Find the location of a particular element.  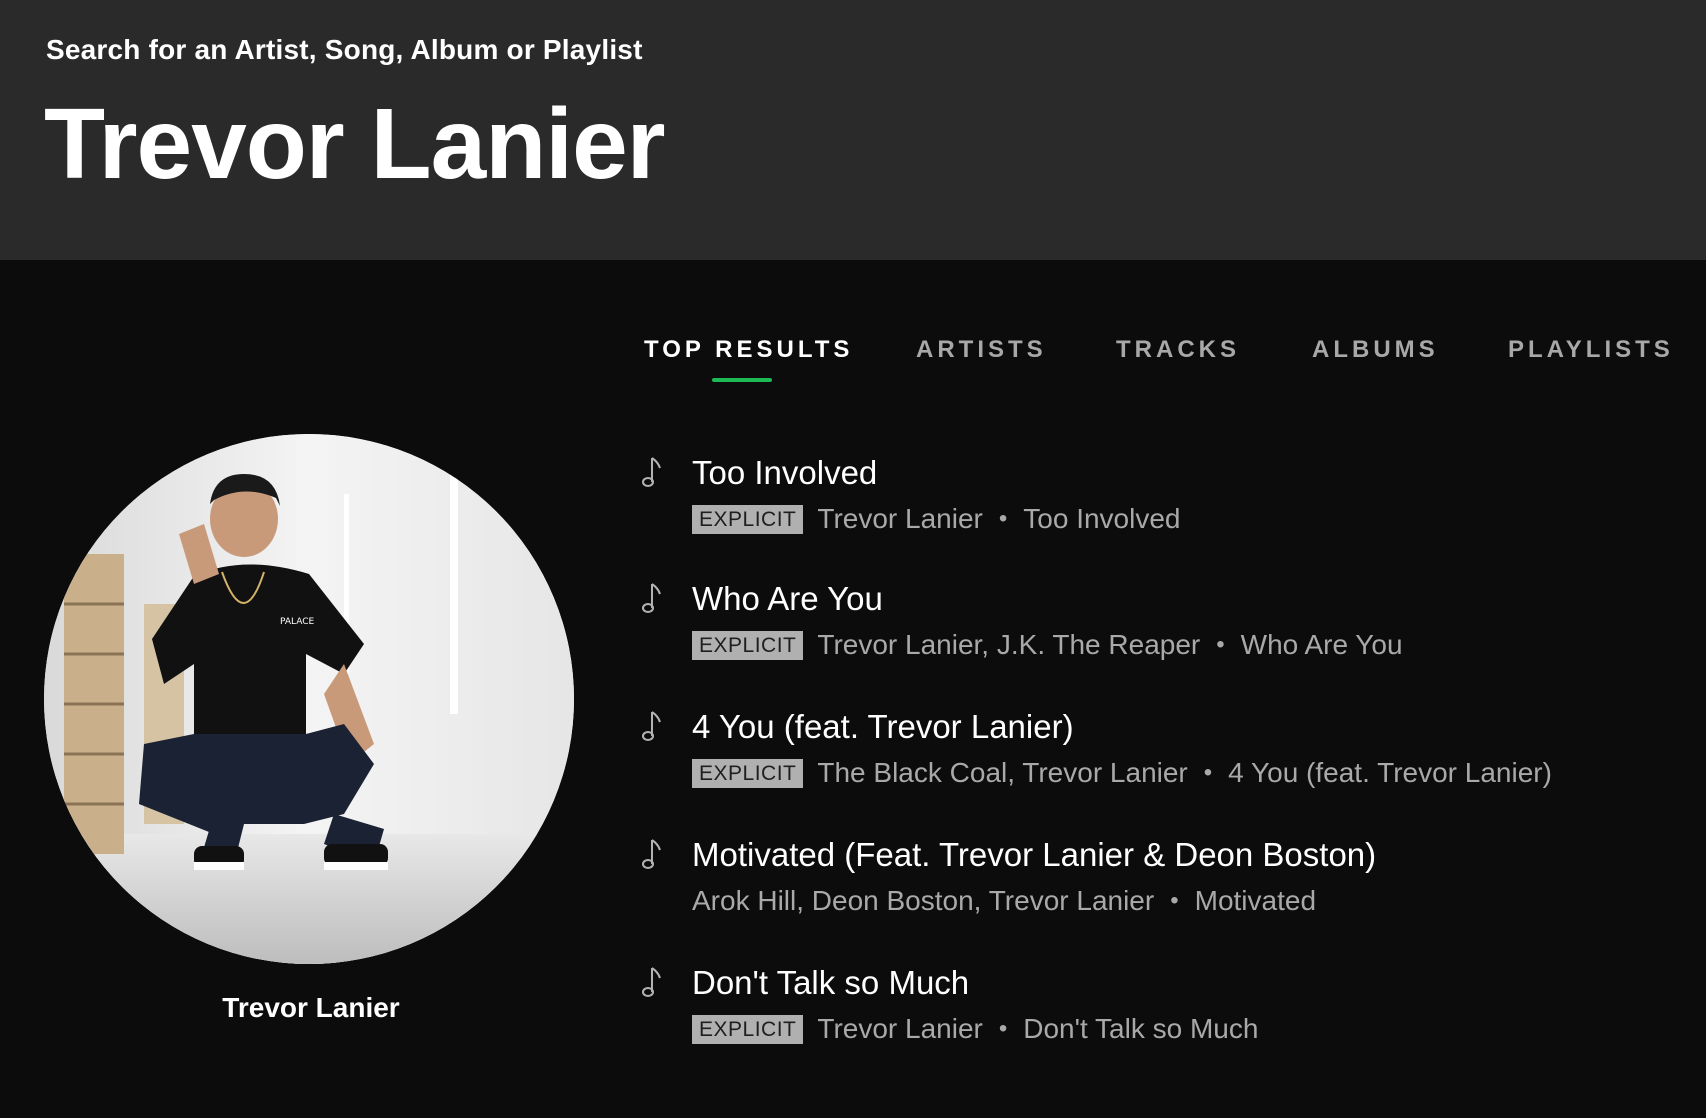

active-tab-indicator is located at coordinates (742, 380).